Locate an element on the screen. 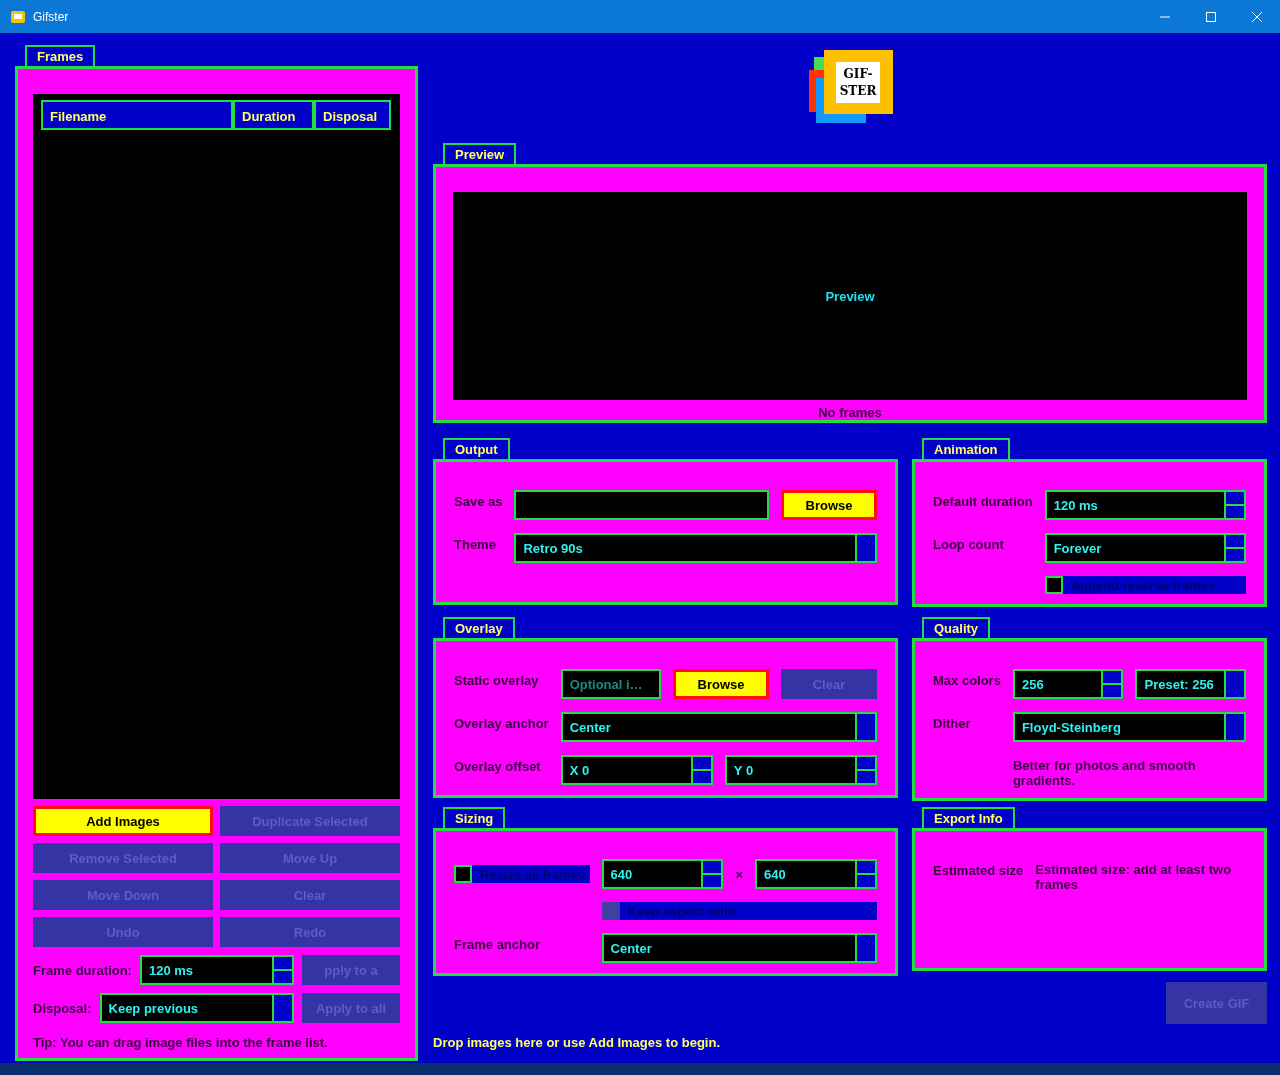 This screenshot has height=1075, width=1280. status-text: Drop images here or use Add Images to begin. is located at coordinates (577, 1042).